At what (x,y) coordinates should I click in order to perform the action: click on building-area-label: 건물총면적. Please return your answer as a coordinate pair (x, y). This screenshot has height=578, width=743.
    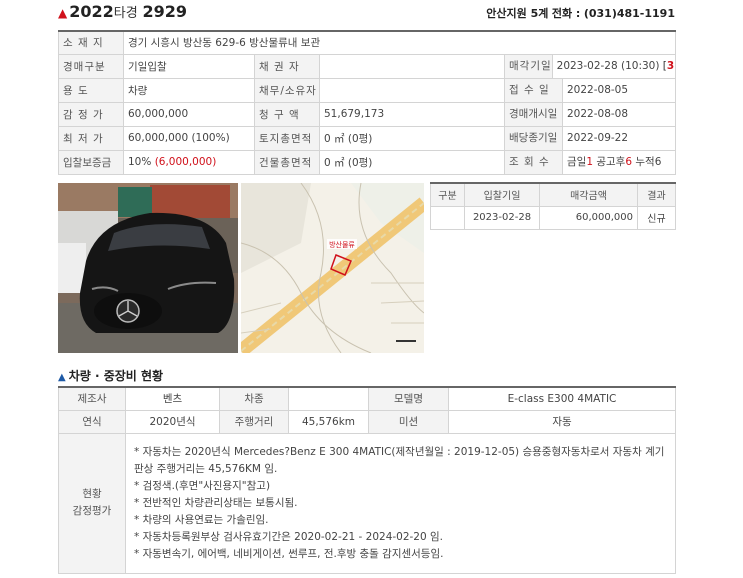
    Looking at the image, I should click on (287, 162).